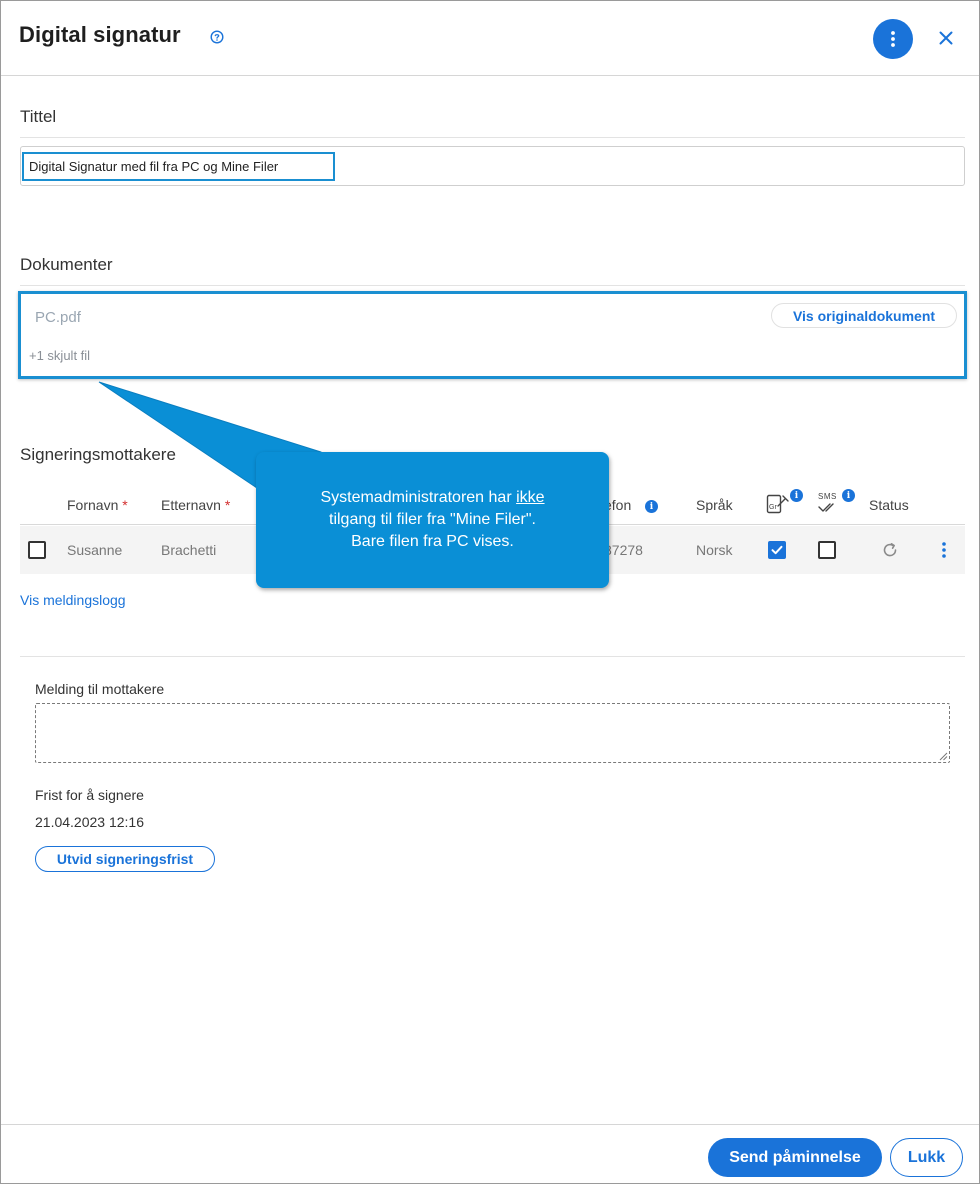  I want to click on recipients-section-label: Signeringsmottakere, so click(98, 454).